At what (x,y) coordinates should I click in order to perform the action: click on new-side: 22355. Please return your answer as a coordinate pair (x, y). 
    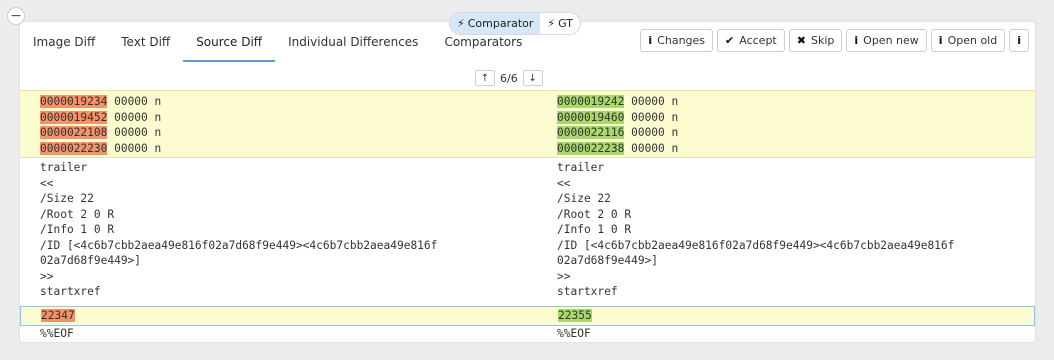
    Looking at the image, I should click on (796, 316).